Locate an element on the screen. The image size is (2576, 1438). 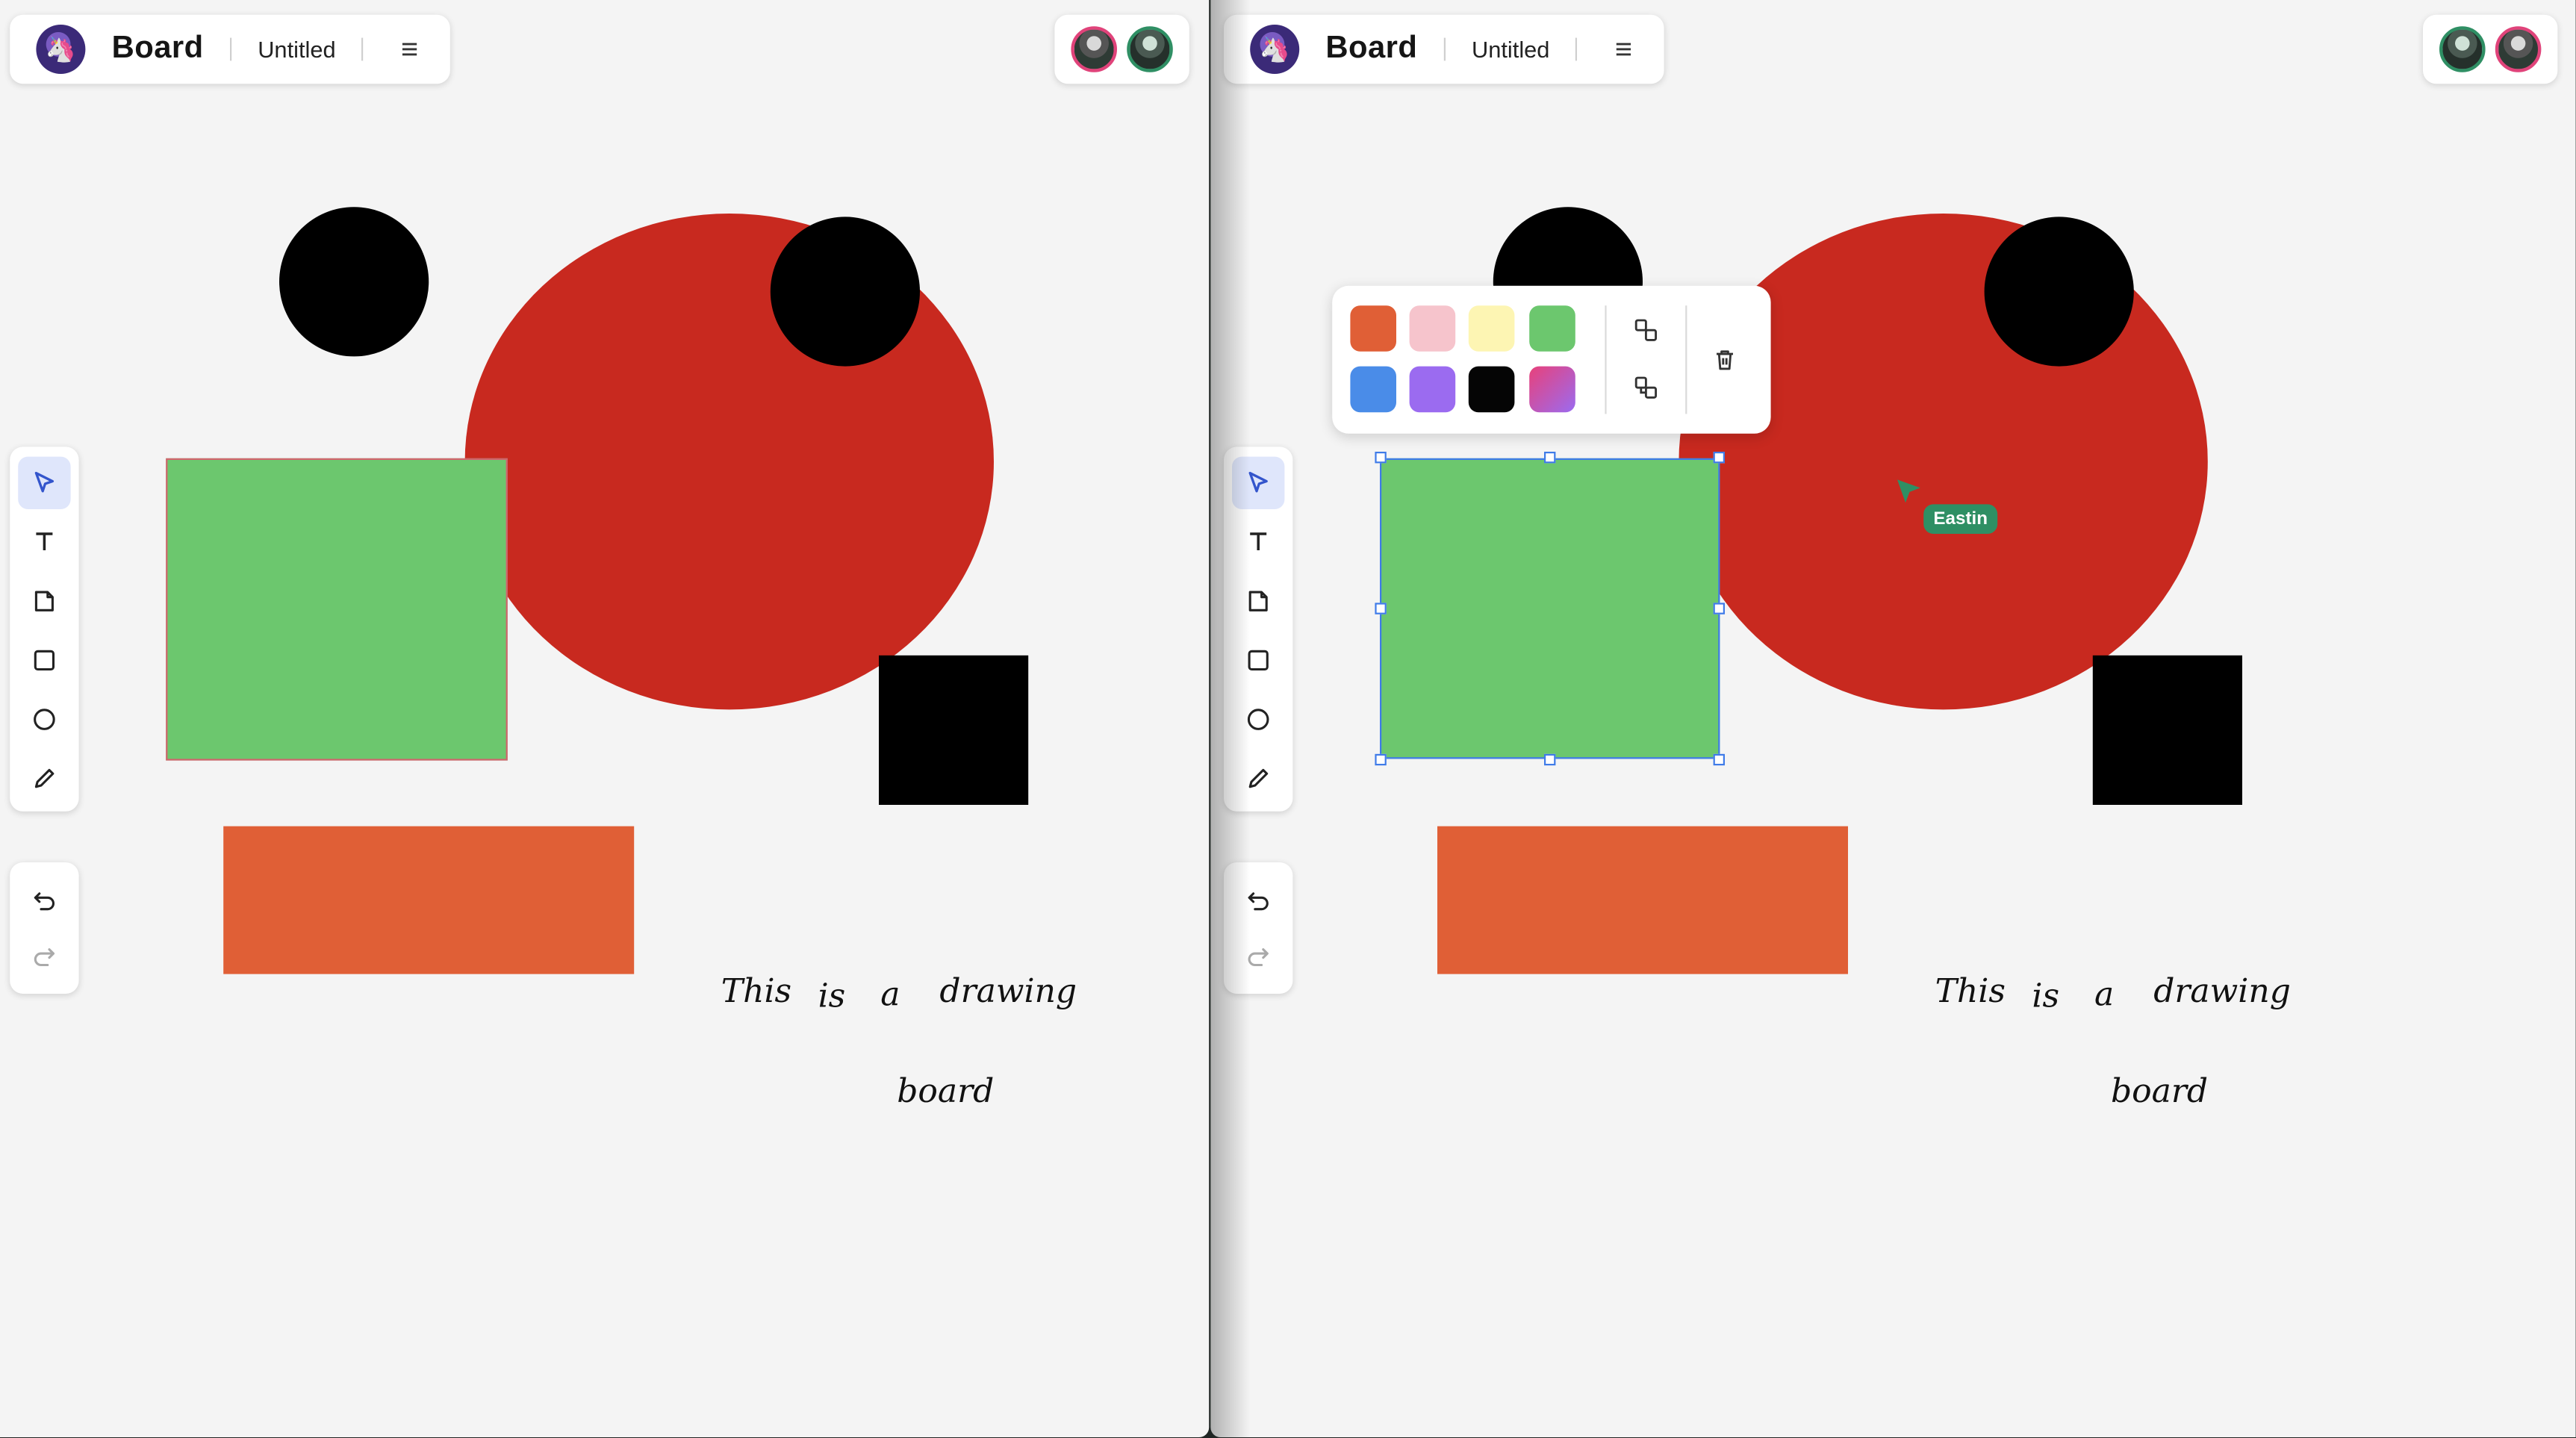
color-swatch-green is located at coordinates (1552, 328).